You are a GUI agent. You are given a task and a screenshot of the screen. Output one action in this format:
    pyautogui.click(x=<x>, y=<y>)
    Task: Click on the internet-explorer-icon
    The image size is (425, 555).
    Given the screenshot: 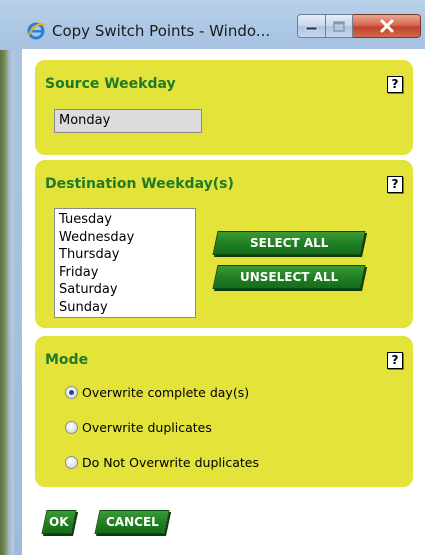 What is the action you would take?
    pyautogui.click(x=36, y=31)
    